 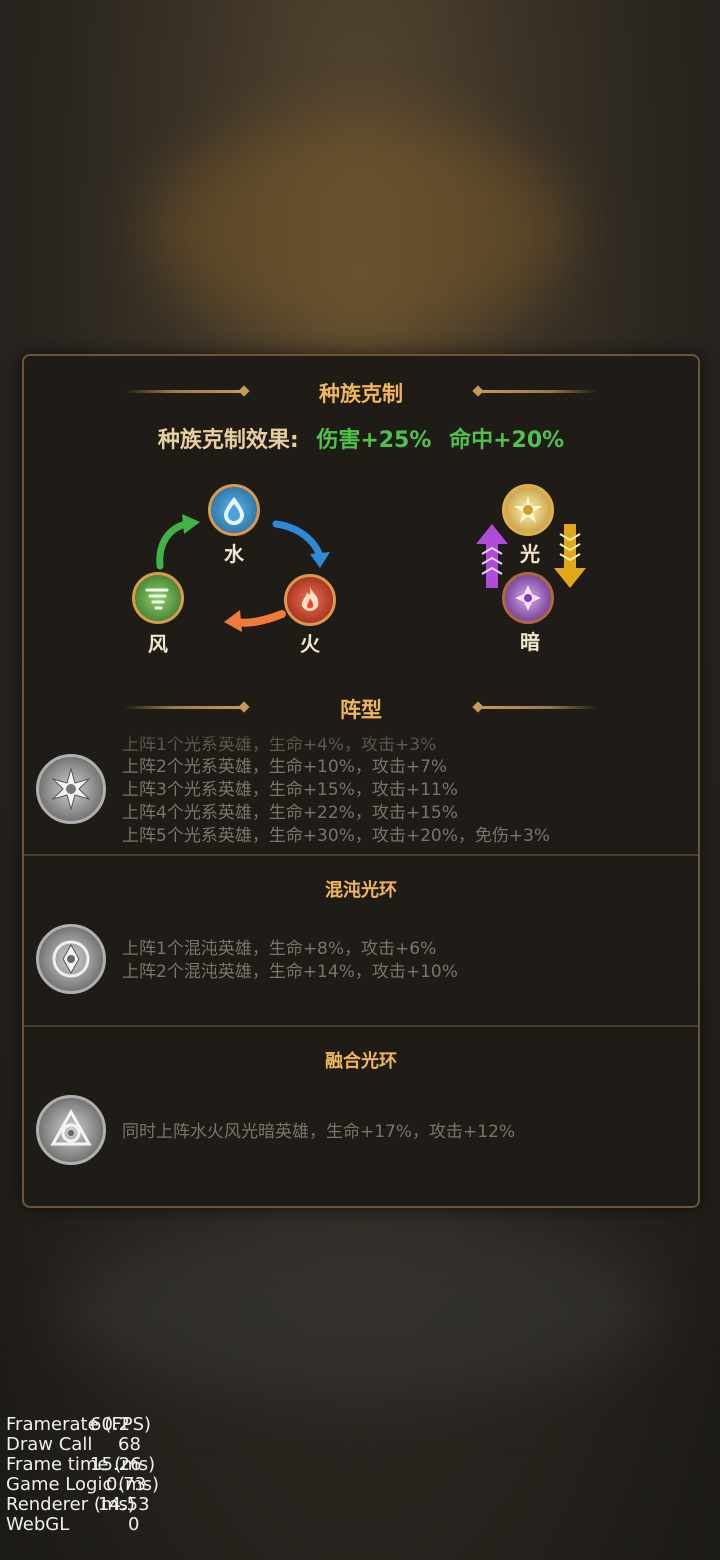 I want to click on arrow-wind-to-water-icon, so click(x=173, y=545).